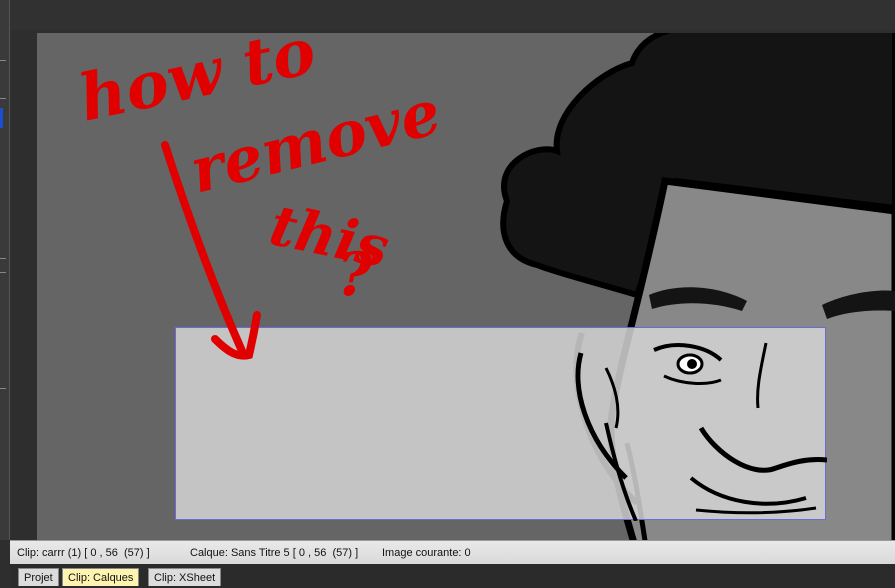 This screenshot has height=588, width=895. I want to click on current-image: Image courante: 0, so click(426, 553).